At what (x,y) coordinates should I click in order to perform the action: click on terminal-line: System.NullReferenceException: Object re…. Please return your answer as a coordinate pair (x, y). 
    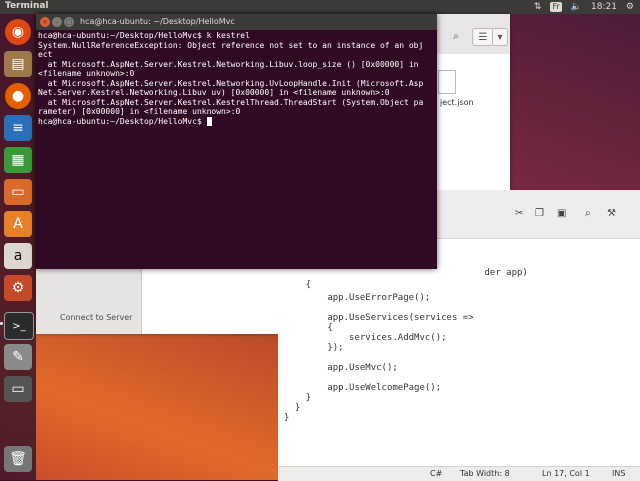
    Looking at the image, I should click on (231, 45).